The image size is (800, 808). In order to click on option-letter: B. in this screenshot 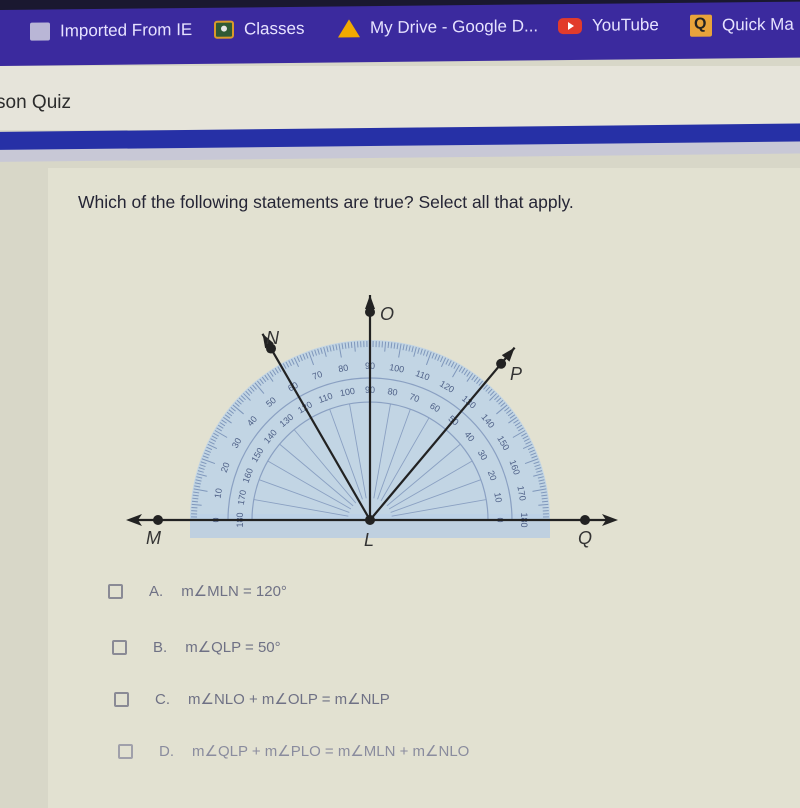, I will do `click(160, 647)`.